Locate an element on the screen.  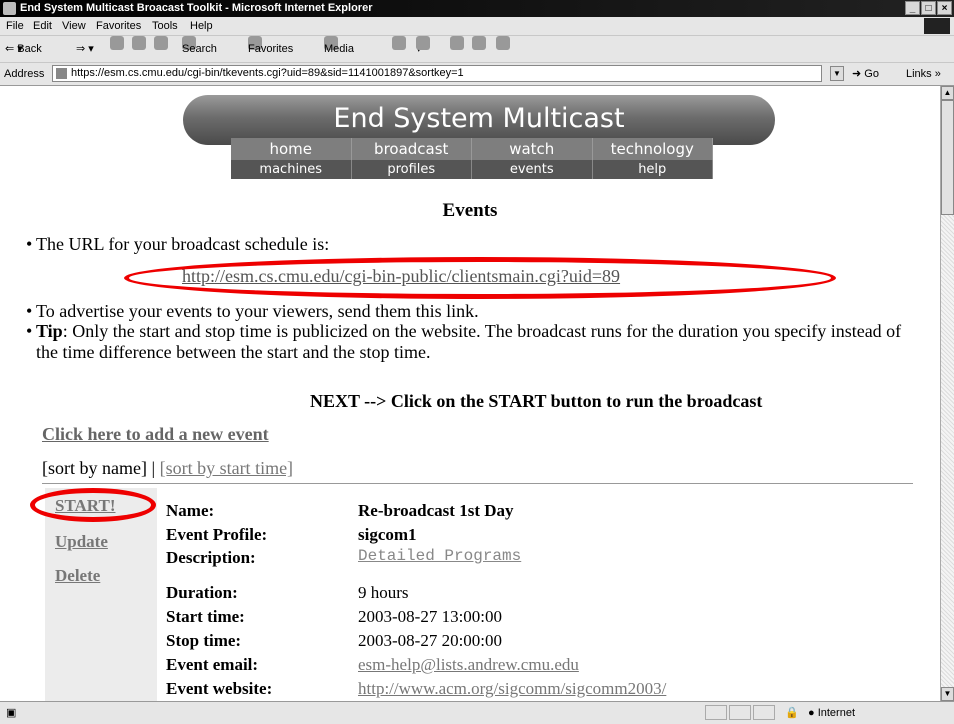
start-highlight-oval is located at coordinates (93, 505).